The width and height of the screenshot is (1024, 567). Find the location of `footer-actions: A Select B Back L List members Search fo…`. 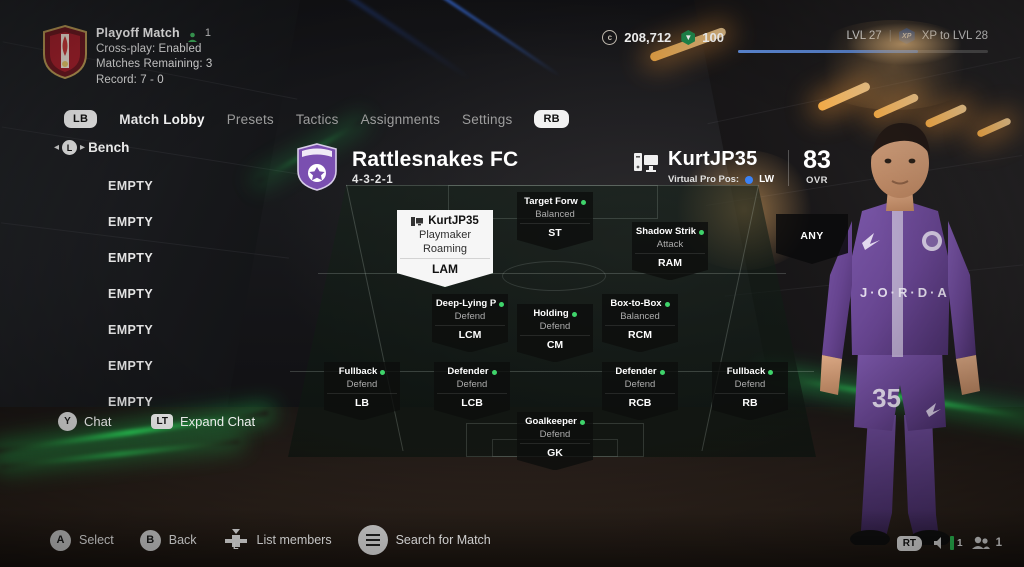

footer-actions: A Select B Back L List members Search fo… is located at coordinates (270, 540).